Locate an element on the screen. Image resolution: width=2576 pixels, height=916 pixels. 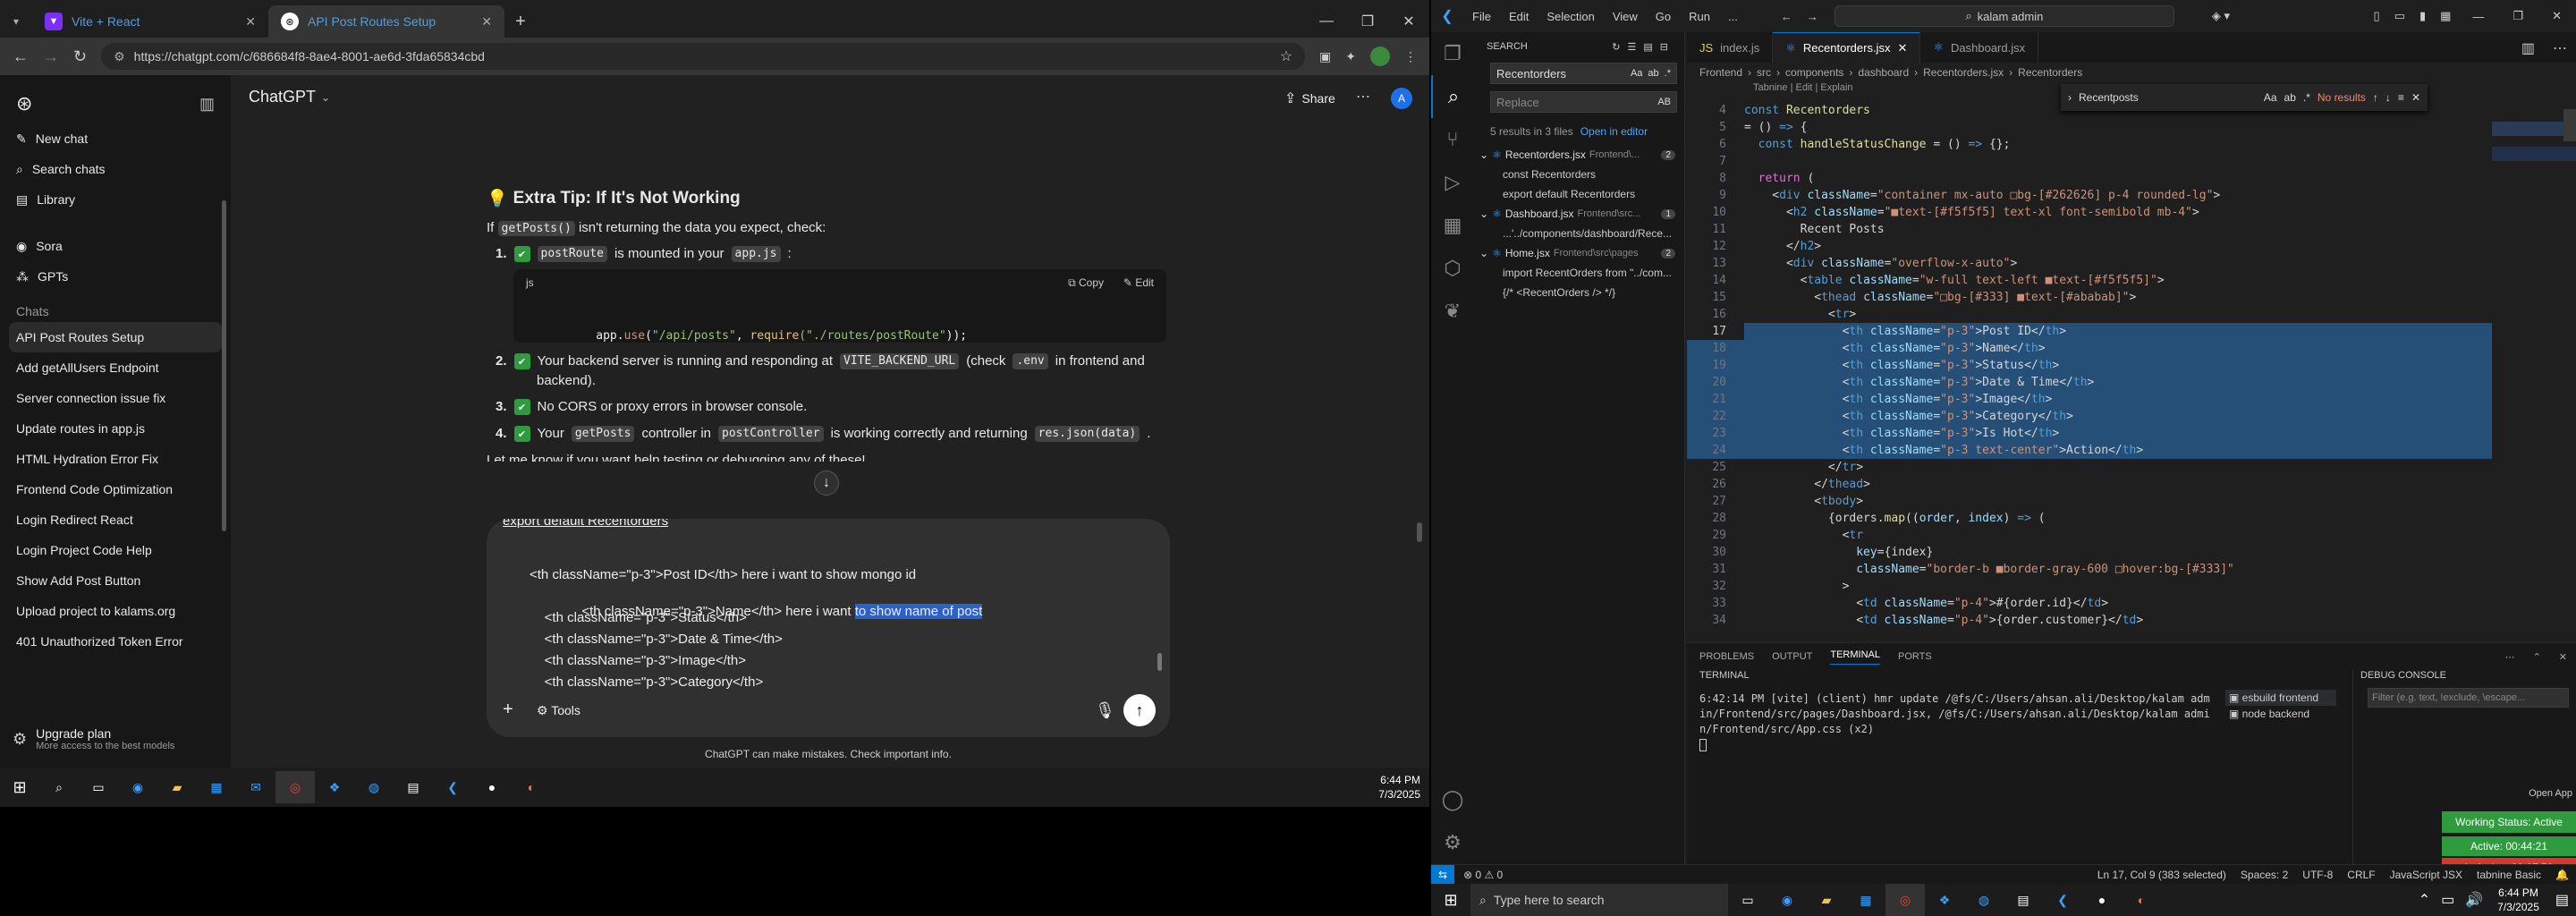
account-icon: ◯ is located at coordinates (1452, 799).